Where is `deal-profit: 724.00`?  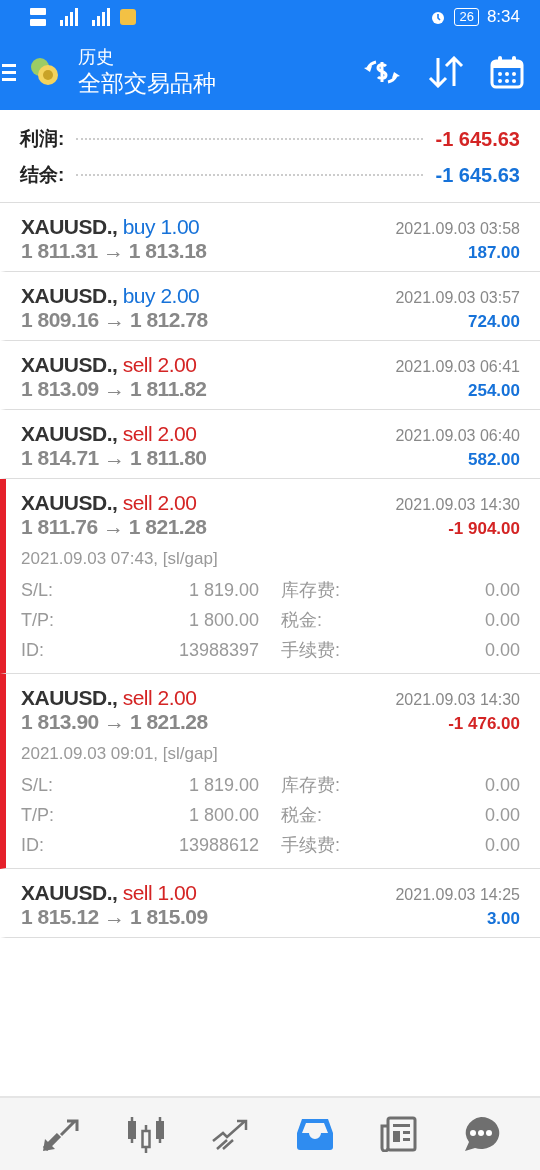
deal-profit: 724.00 is located at coordinates (494, 322).